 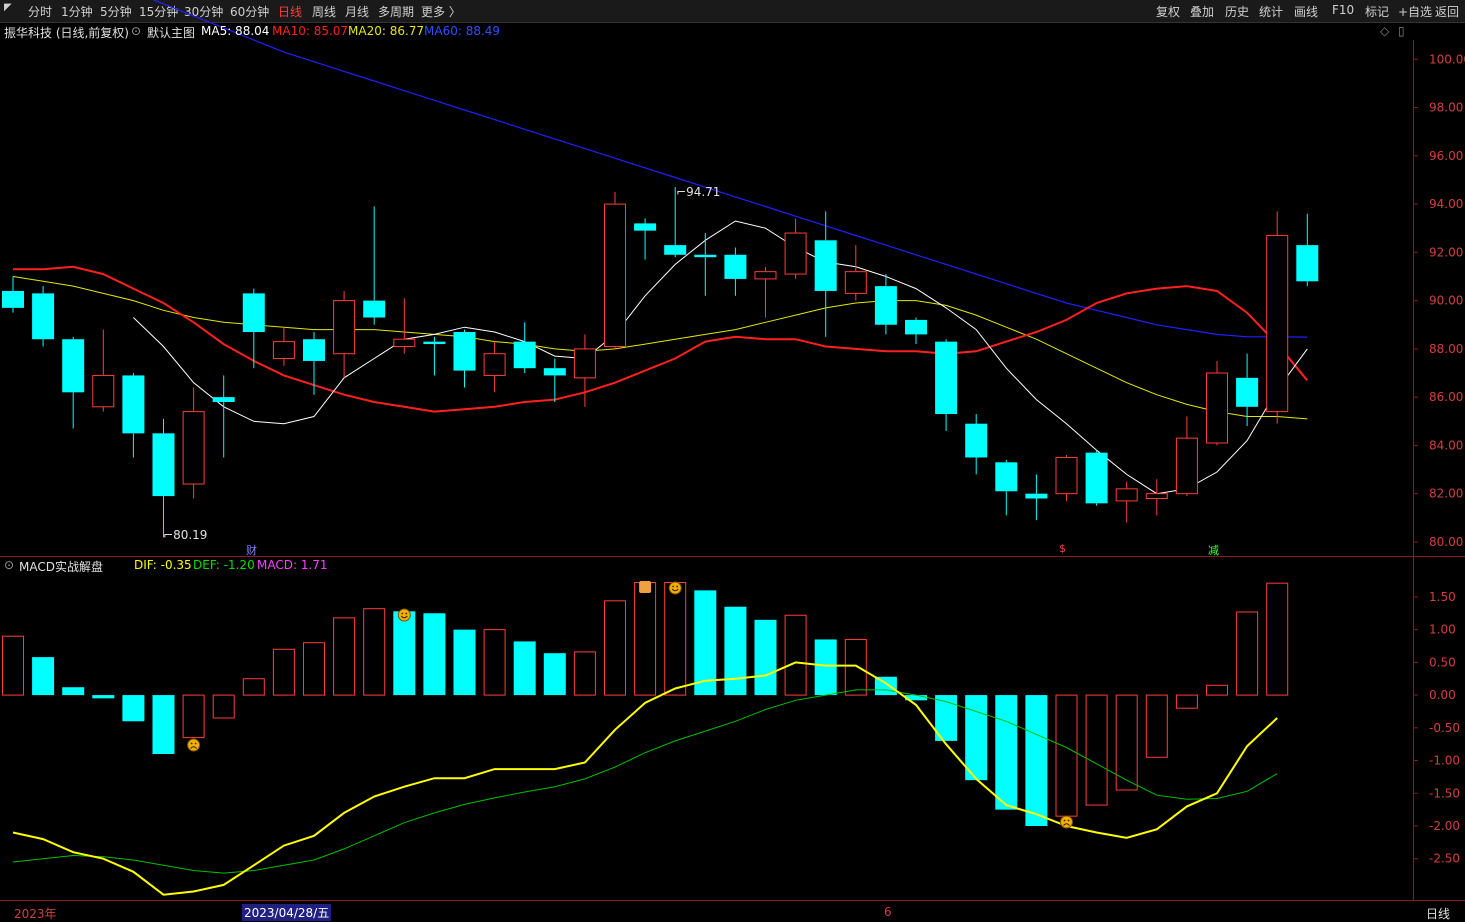 I want to click on smile-face-icon, so click(x=404, y=615).